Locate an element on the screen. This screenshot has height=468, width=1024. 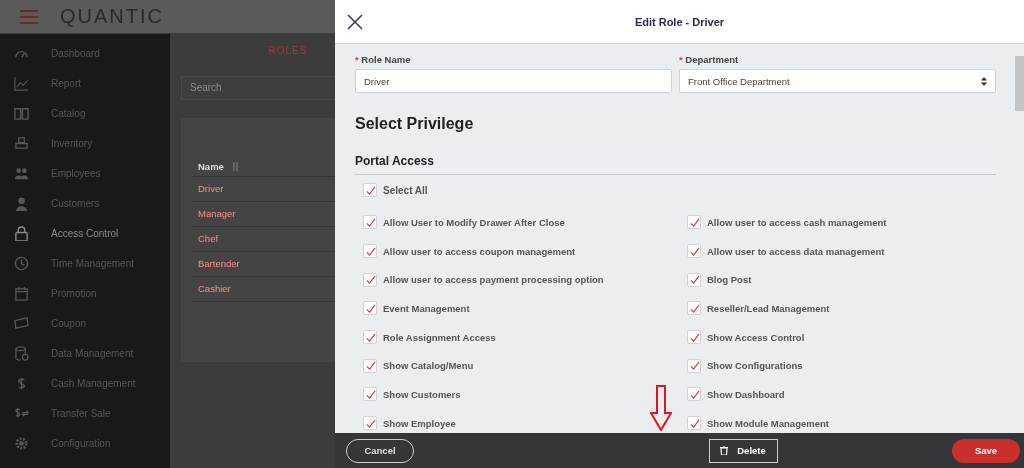
checkbox-label: Allow User to Modify Drawer After Close is located at coordinates (474, 222).